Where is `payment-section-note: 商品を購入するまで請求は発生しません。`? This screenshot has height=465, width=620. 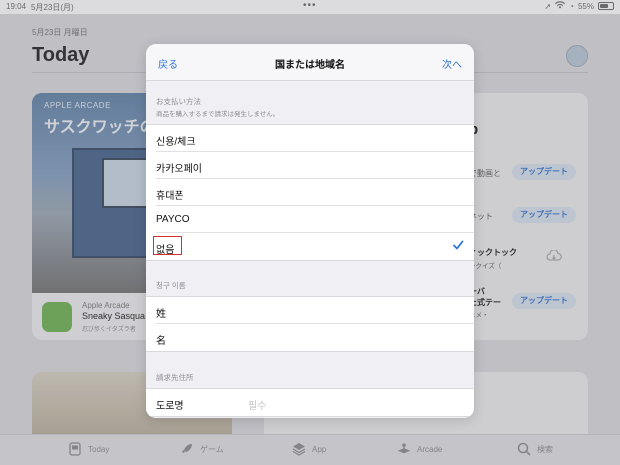
payment-section-note: 商品を購入するまで請求は発生しません。 is located at coordinates (218, 114).